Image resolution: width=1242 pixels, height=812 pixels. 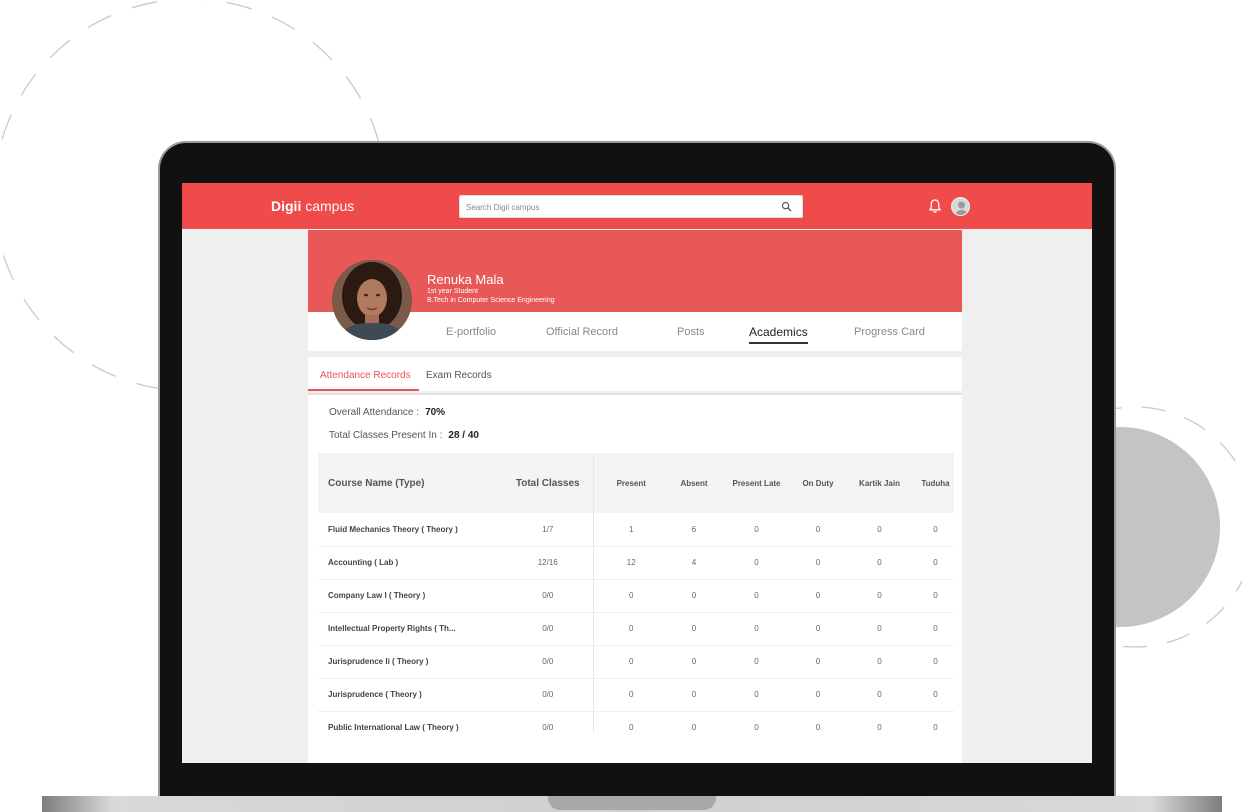 I want to click on overall-attendance: Overall Attendance : 70%, so click(x=387, y=412).